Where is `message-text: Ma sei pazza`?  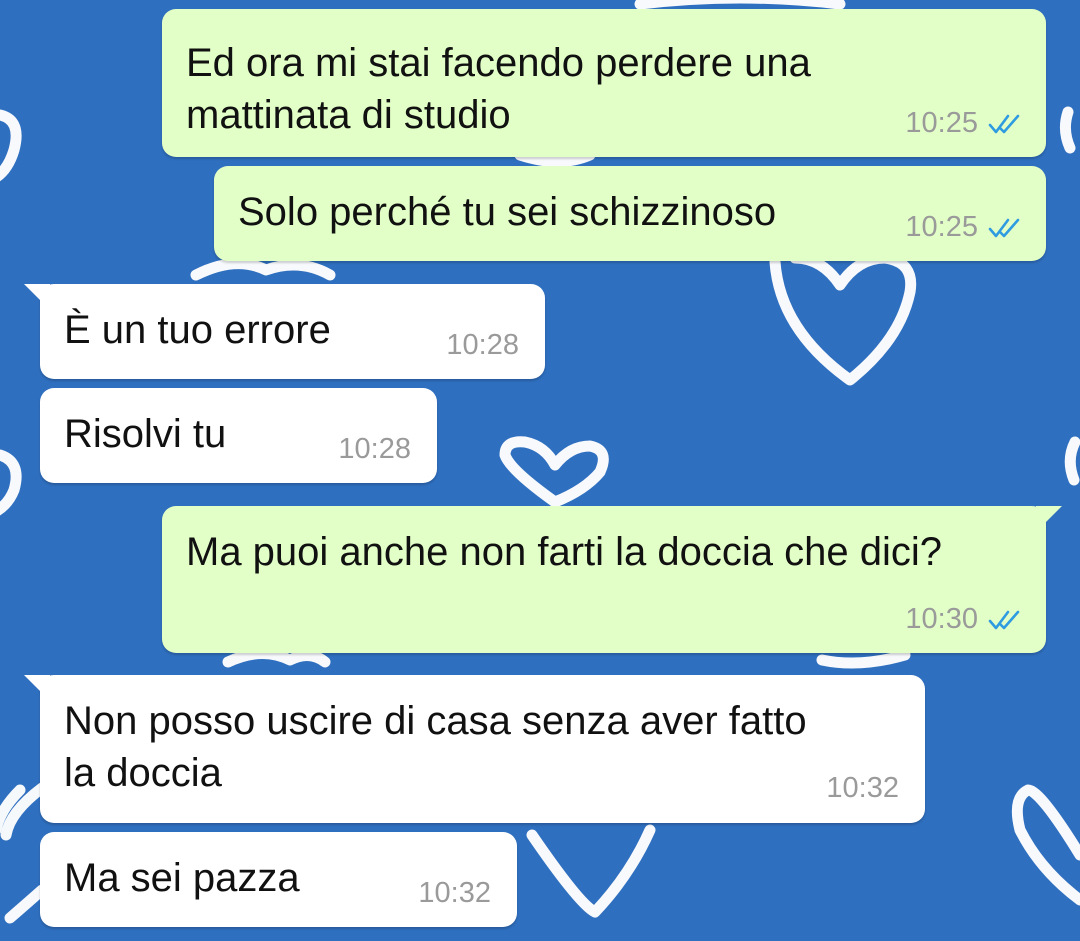
message-text: Ma sei pazza is located at coordinates (182, 878).